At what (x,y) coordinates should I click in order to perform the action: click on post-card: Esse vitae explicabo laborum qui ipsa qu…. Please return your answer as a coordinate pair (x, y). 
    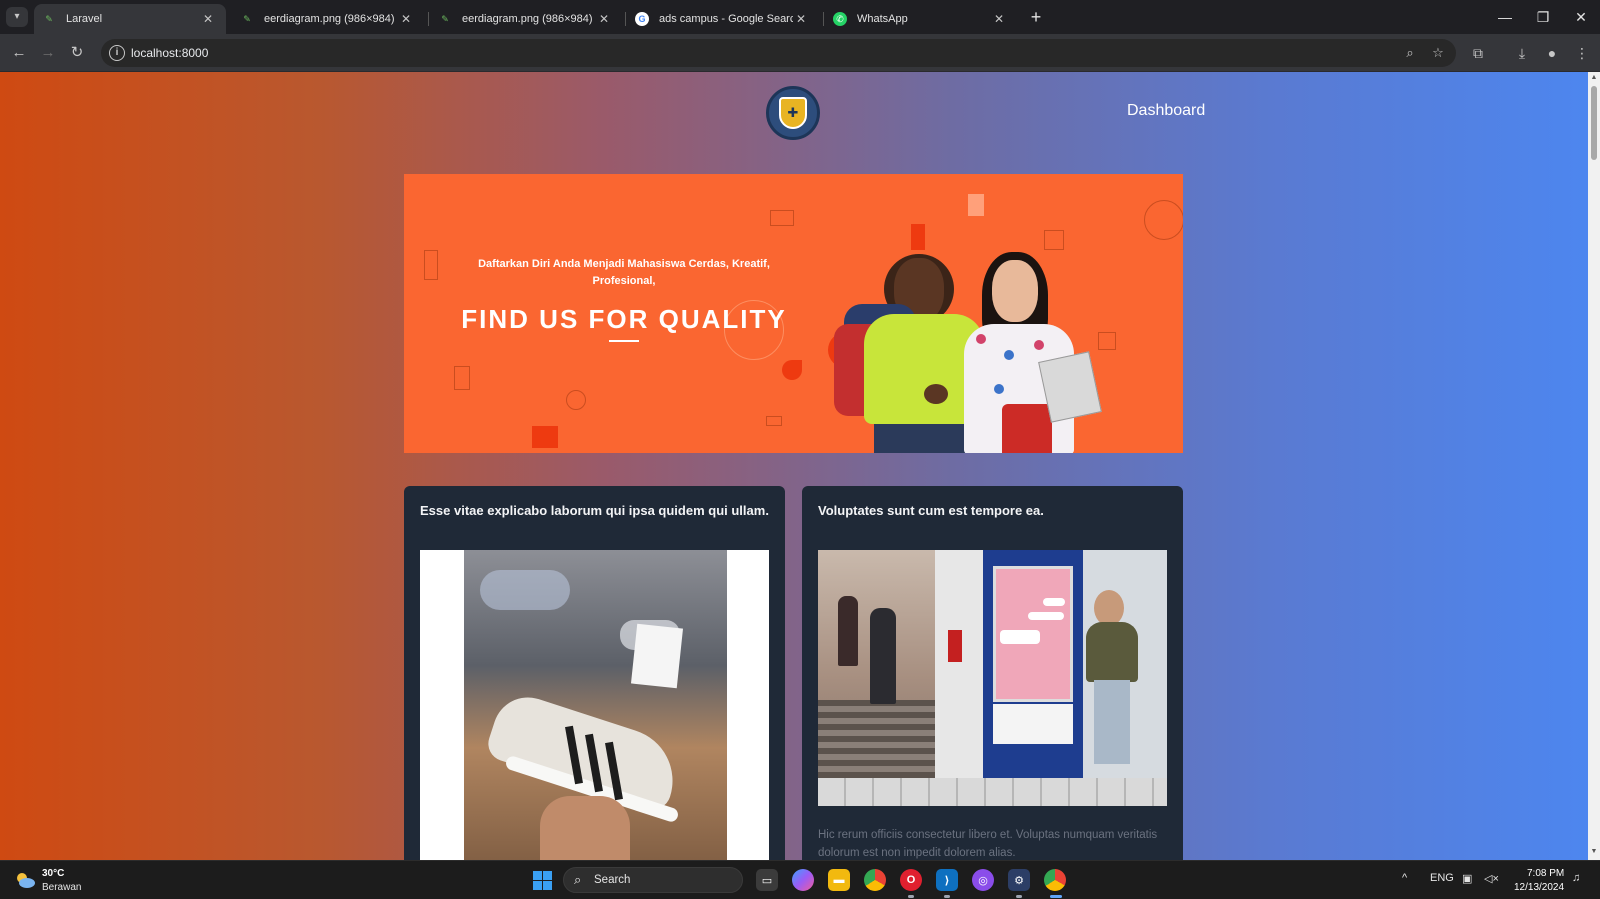
    Looking at the image, I should click on (594, 673).